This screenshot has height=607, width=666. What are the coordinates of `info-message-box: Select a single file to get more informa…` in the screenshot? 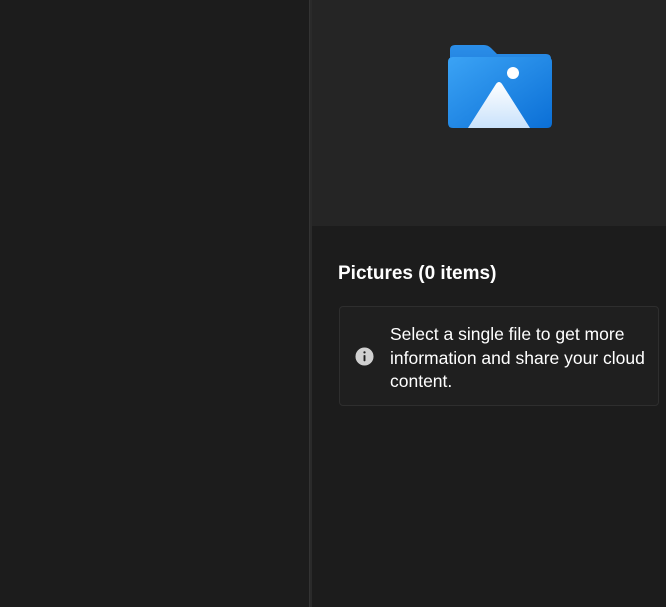 It's located at (499, 356).